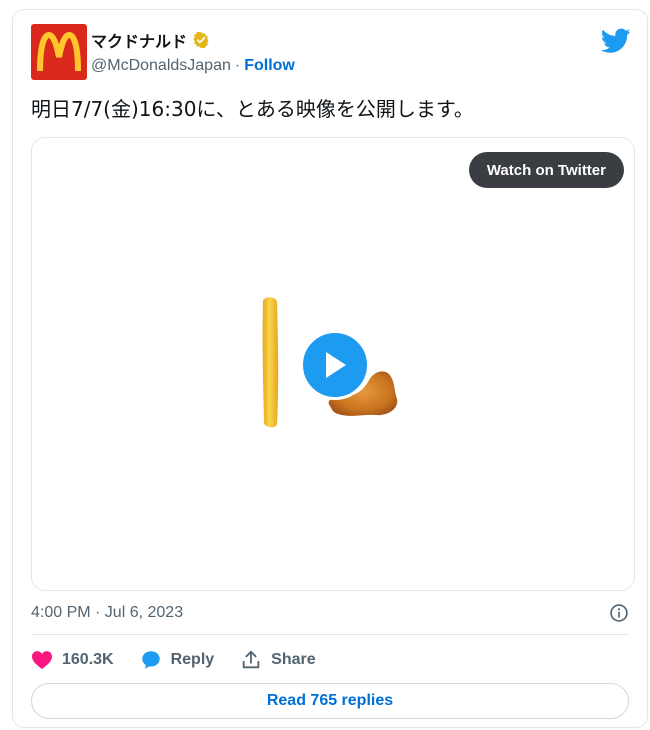  What do you see at coordinates (293, 659) in the screenshot?
I see `share-label: Share` at bounding box center [293, 659].